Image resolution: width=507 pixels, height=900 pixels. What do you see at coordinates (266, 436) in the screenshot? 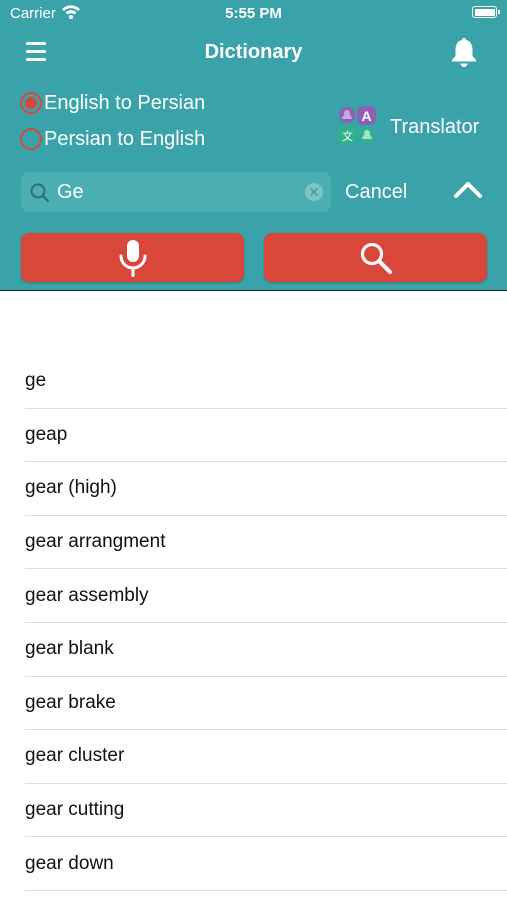
I see `list-item: geap` at bounding box center [266, 436].